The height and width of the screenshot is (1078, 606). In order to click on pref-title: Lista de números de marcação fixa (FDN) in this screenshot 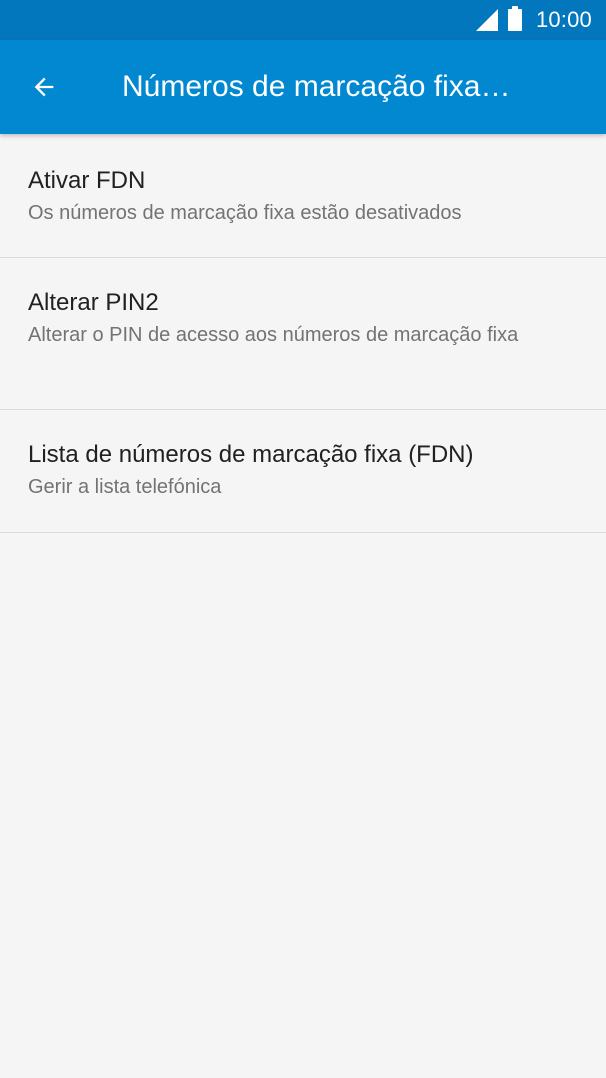, I will do `click(251, 454)`.